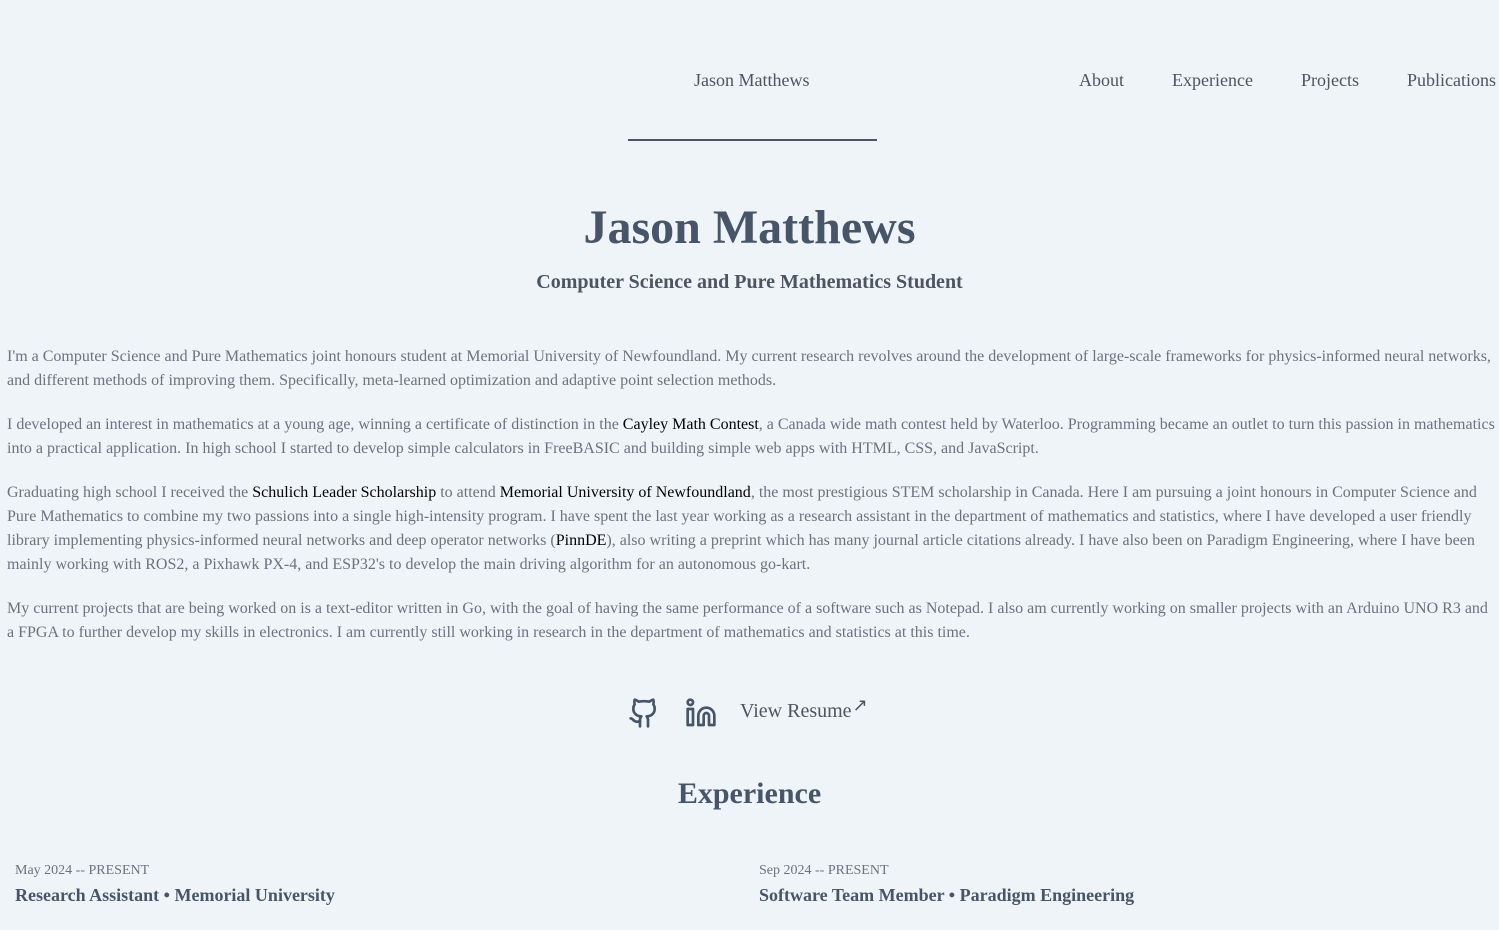 This screenshot has height=930, width=1499. What do you see at coordinates (691, 424) in the screenshot?
I see `cayley-contest-link: Cayley Math Contest` at bounding box center [691, 424].